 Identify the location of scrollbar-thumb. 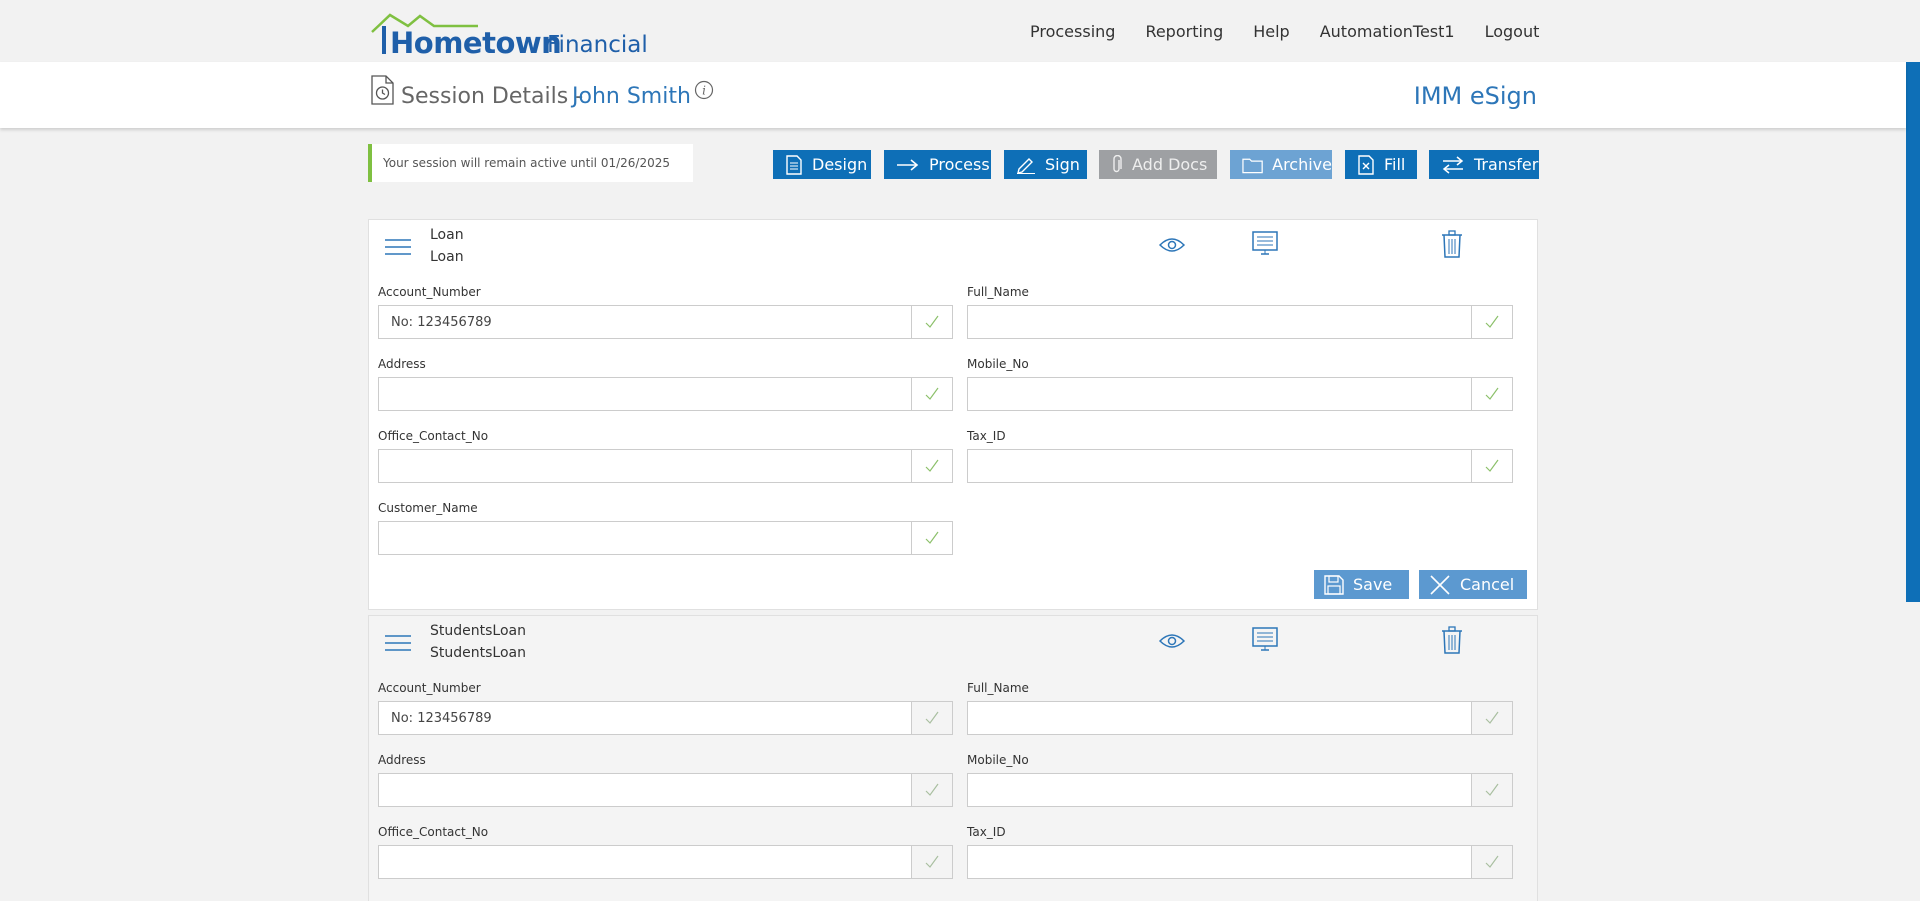
(1913, 301).